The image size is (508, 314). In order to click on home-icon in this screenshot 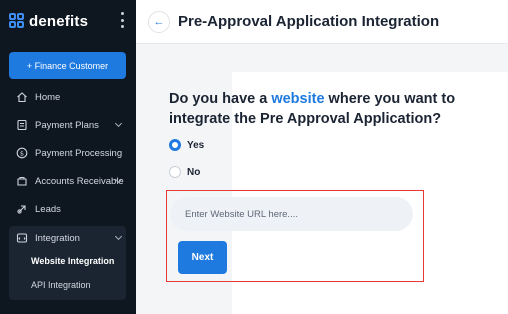, I will do `click(22, 97)`.